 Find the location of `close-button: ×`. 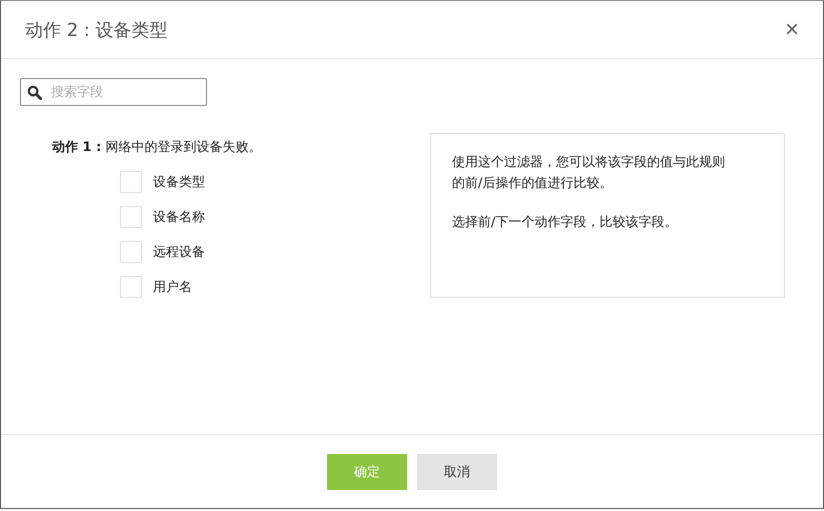

close-button: × is located at coordinates (791, 30).